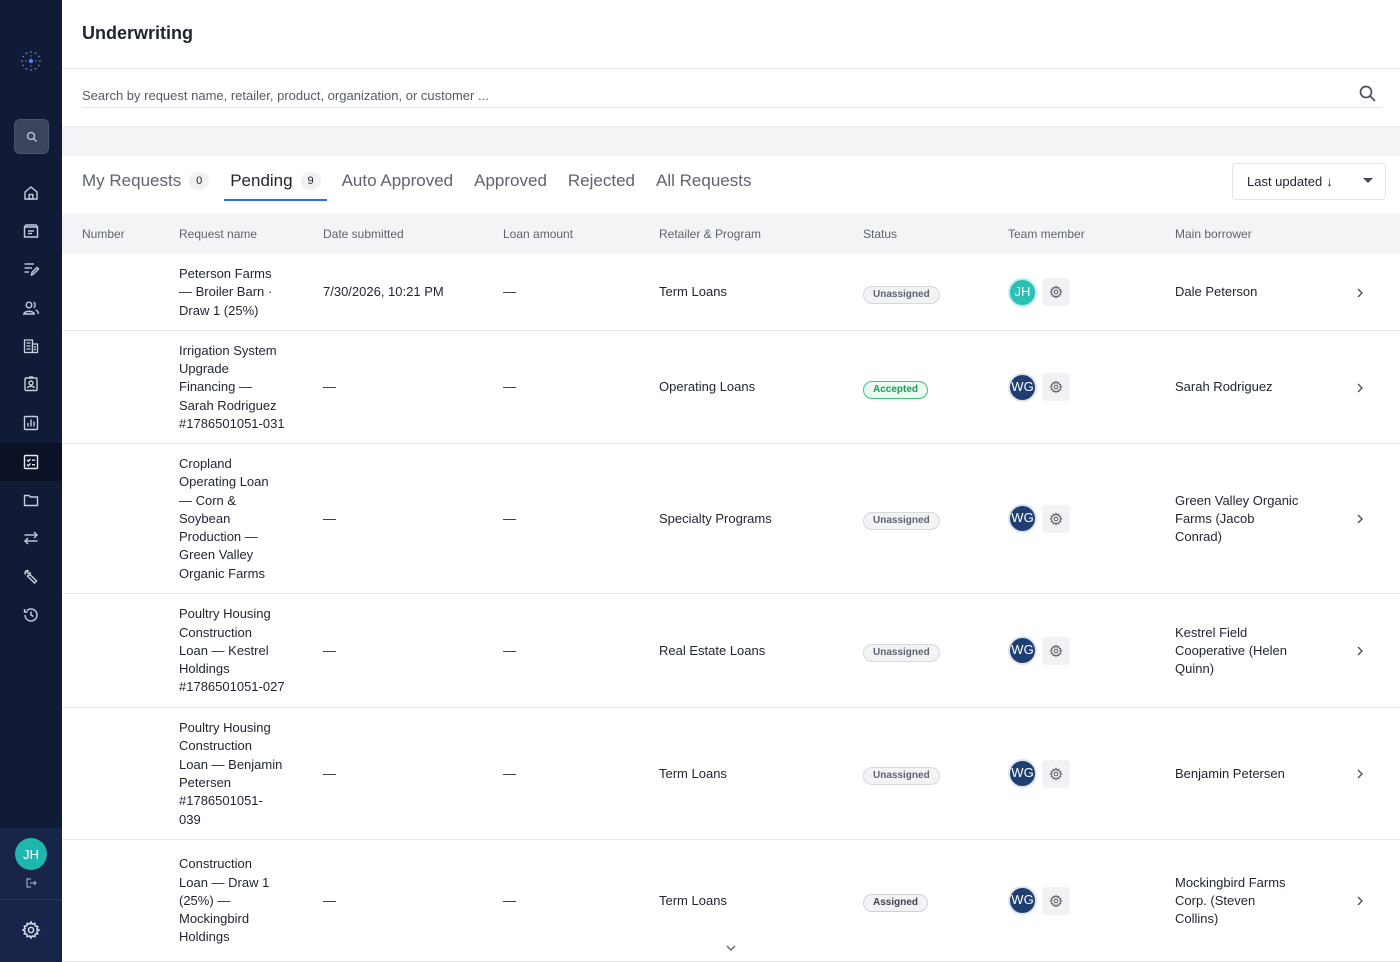 The image size is (1400, 962). I want to click on main-borrower: Green Valley Organic Farms (Jacob Conrad), so click(1245, 519).